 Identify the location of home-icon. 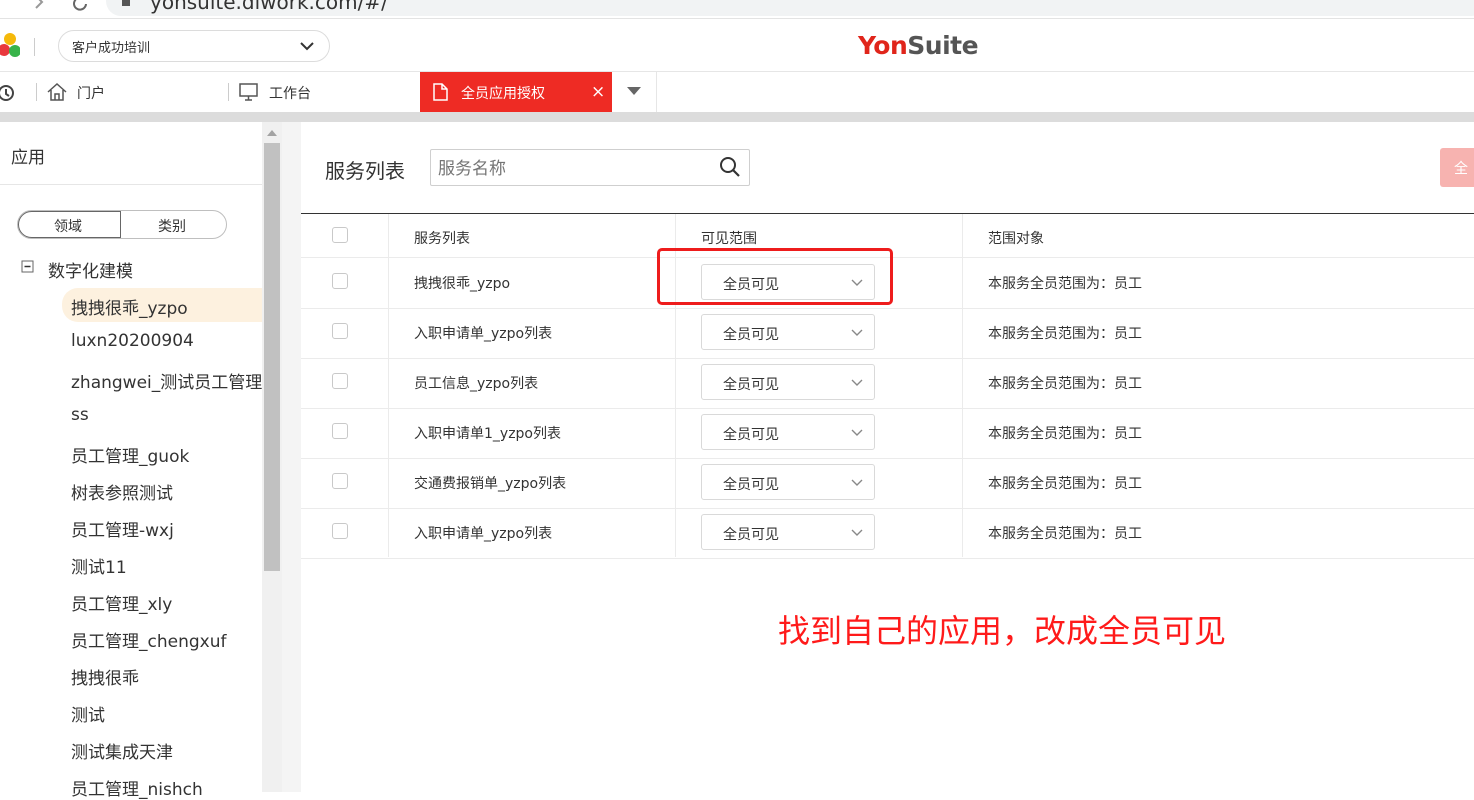
(57, 91).